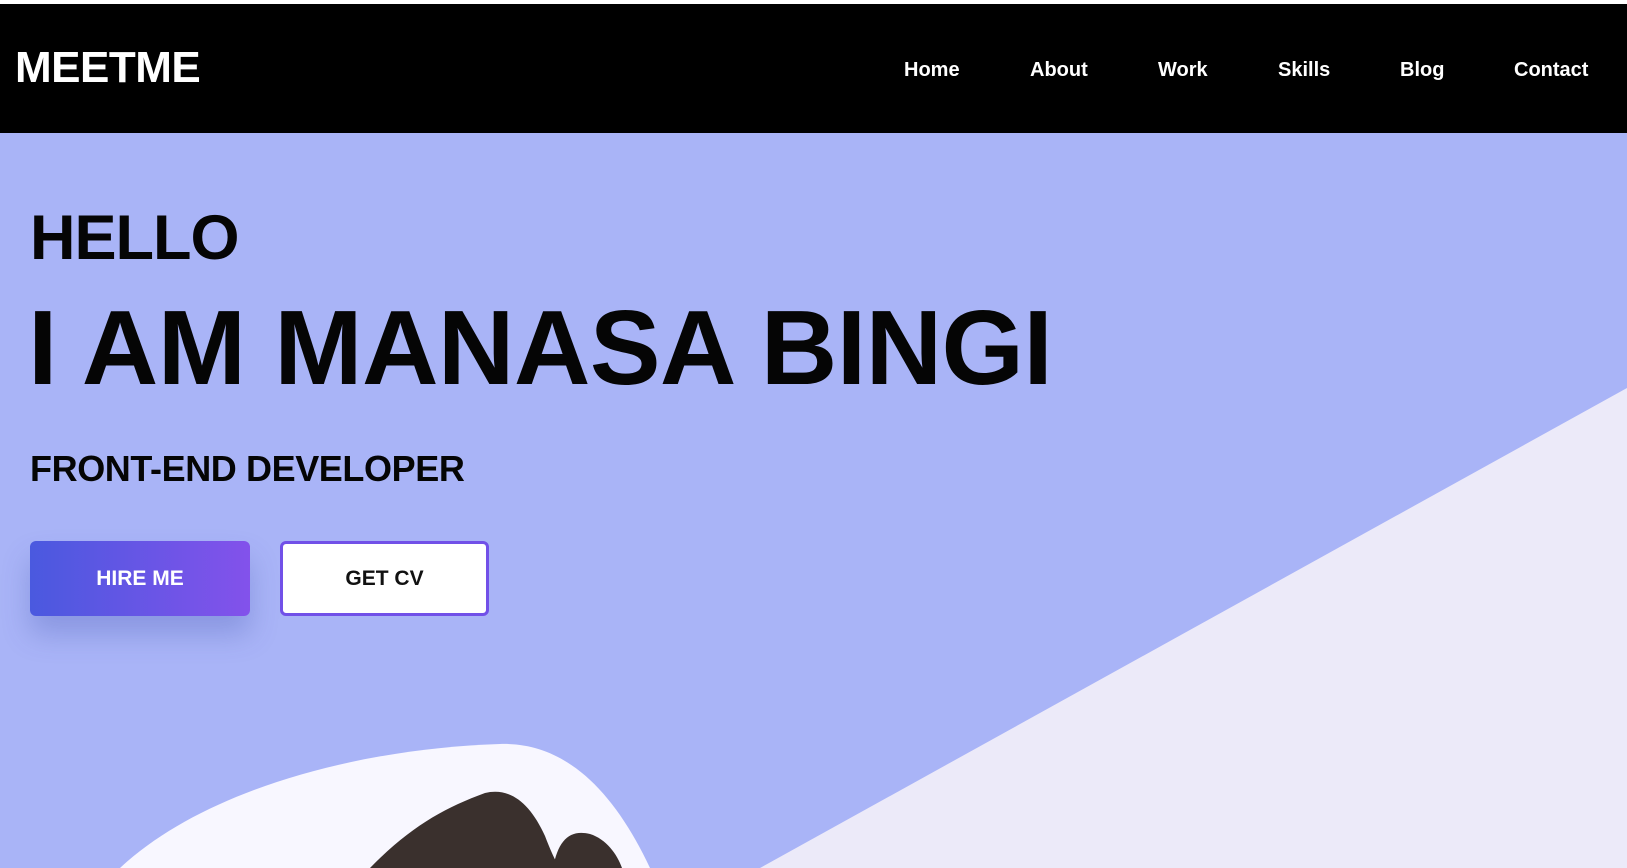 This screenshot has width=1627, height=868. Describe the element at coordinates (384, 578) in the screenshot. I see `get-cv-button: GET CV` at that location.